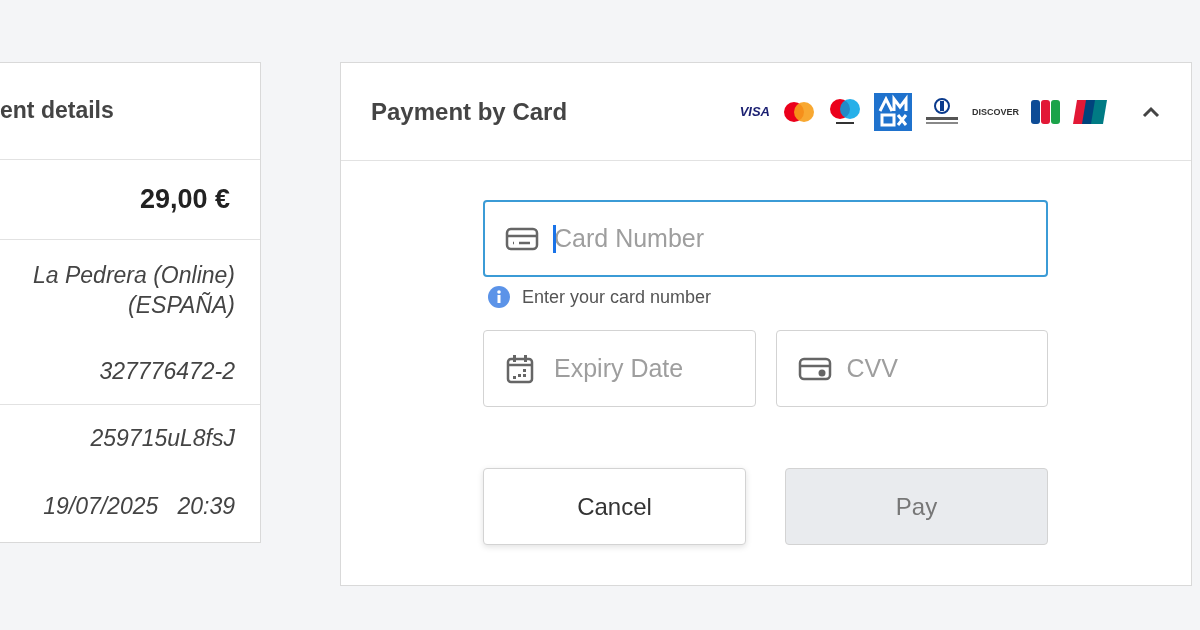 This screenshot has width=1200, height=630. I want to click on cancel-button: Cancel, so click(614, 506).